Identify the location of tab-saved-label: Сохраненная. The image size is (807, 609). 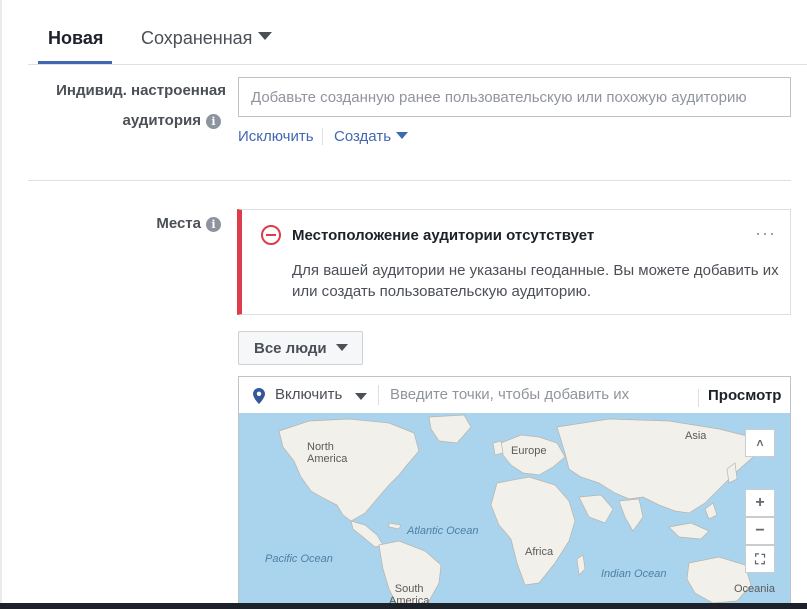
(197, 38).